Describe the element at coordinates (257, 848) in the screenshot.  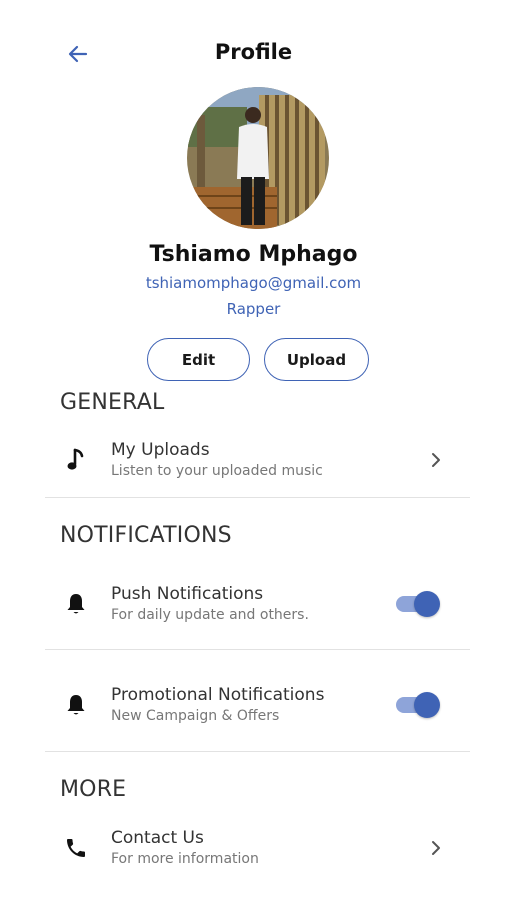
I see `list-item-contact-us: Contact Us For more information` at that location.